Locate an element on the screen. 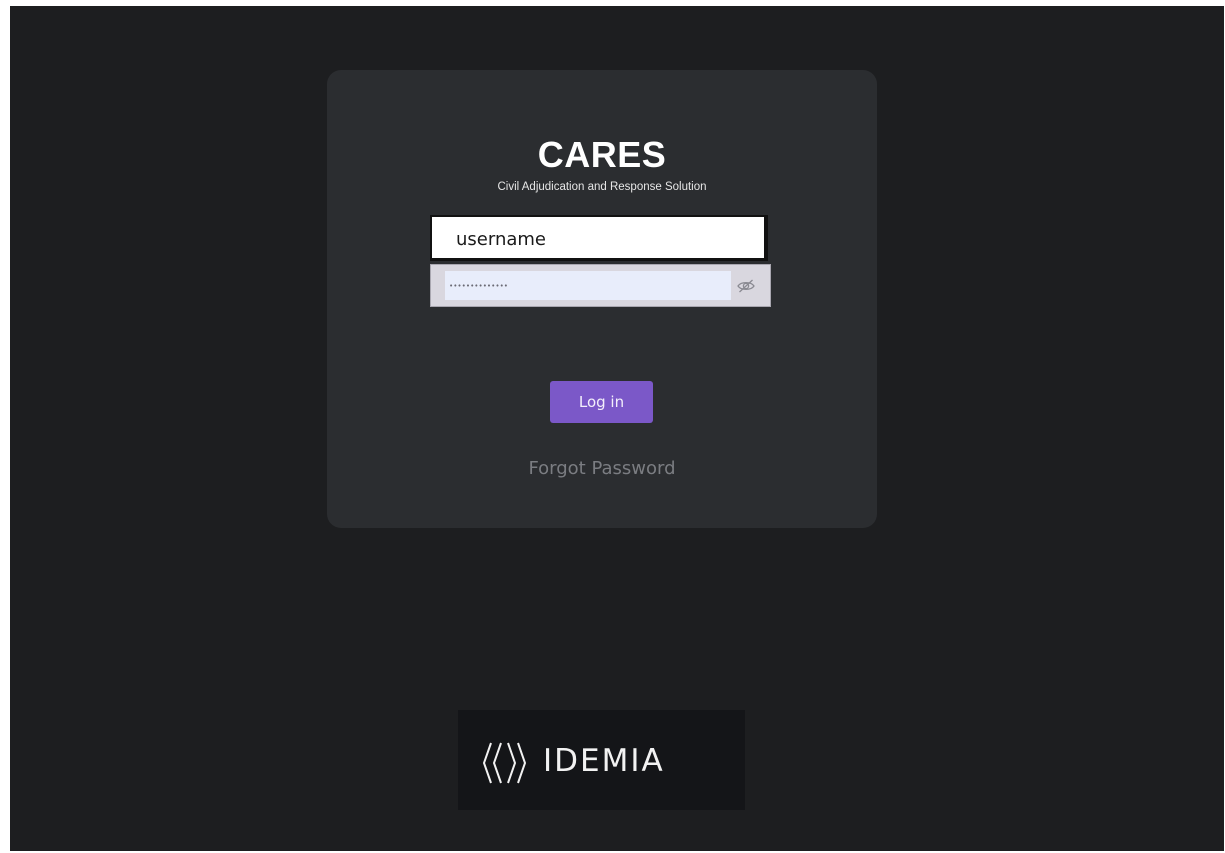  idemia-chevron-logo-icon is located at coordinates (509, 763).